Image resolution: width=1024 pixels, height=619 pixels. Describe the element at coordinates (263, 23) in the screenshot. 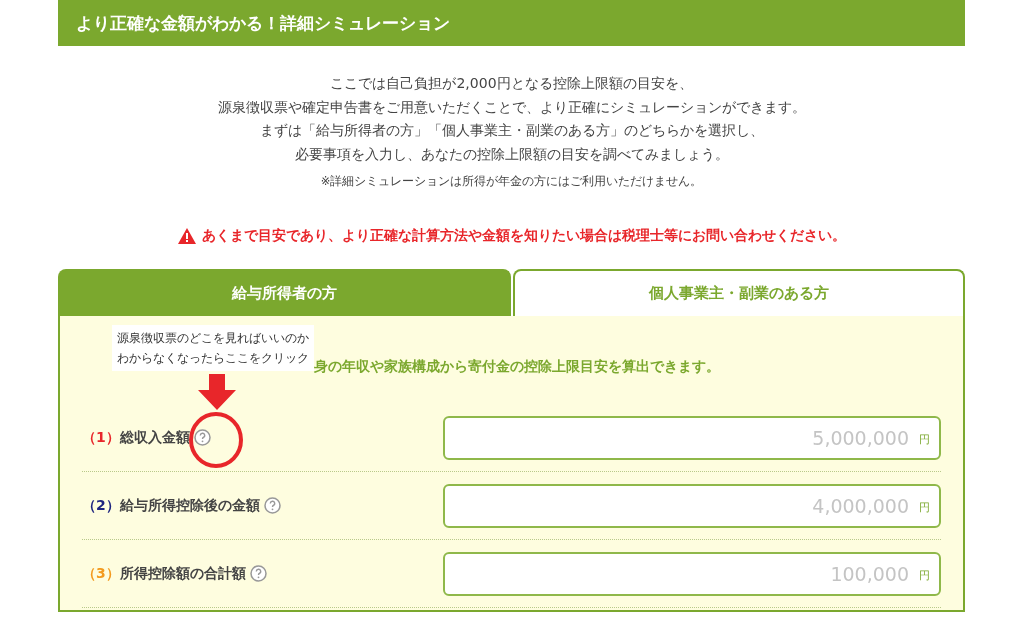

I see `section-title: より正確な金額がわかる！詳細シミュレーション` at that location.